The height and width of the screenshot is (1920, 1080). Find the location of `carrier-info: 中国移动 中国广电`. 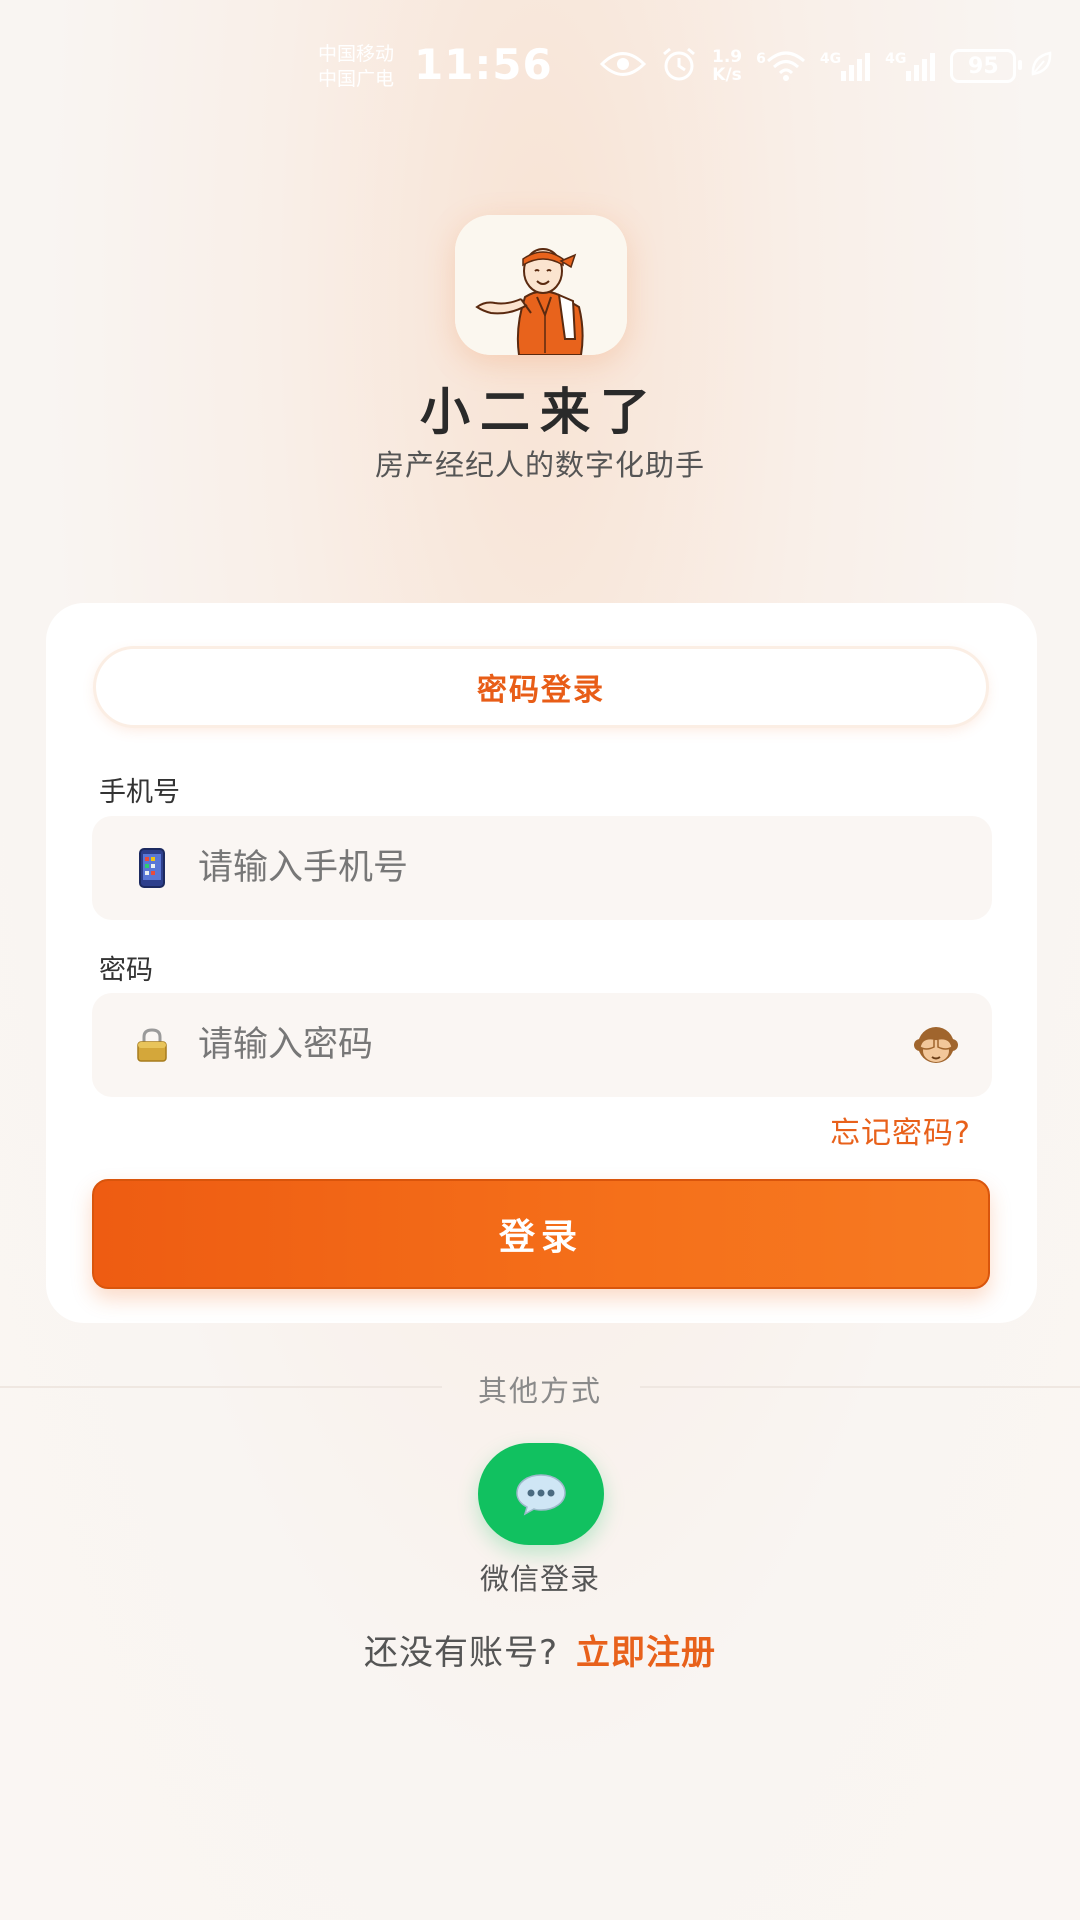

carrier-info: 中国移动 中国广电 is located at coordinates (356, 67).